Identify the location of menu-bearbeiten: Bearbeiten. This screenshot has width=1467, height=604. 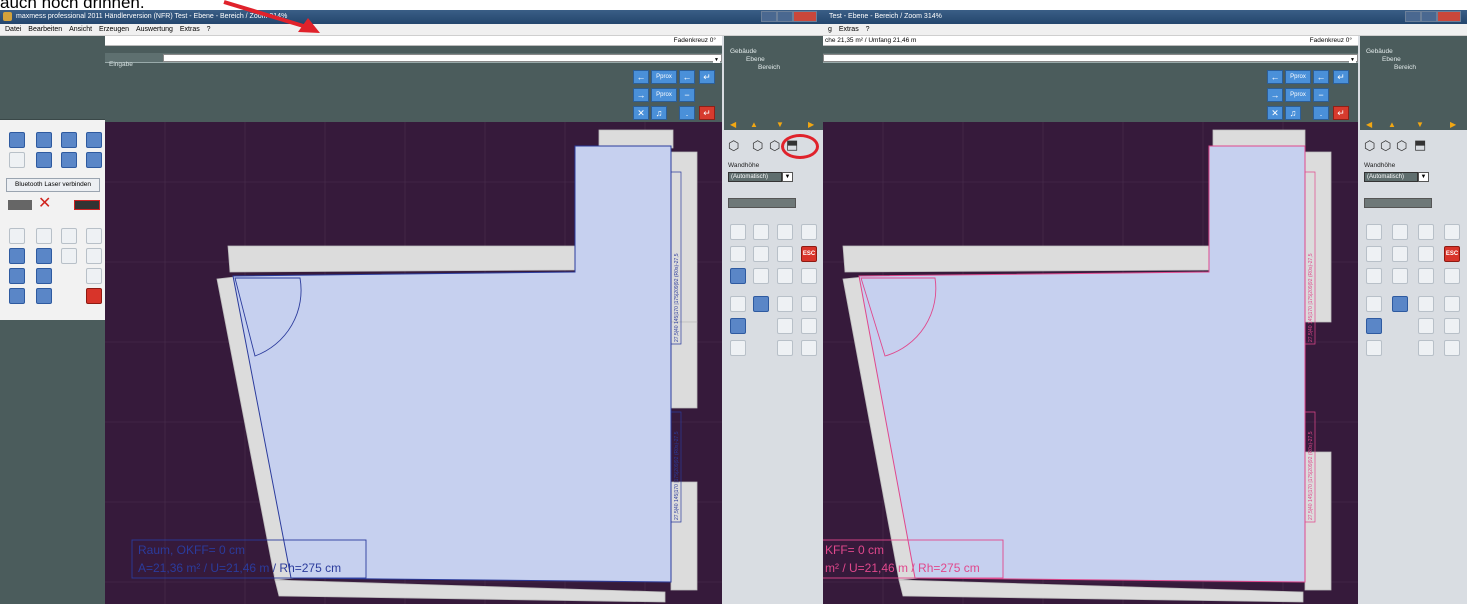
(45, 29).